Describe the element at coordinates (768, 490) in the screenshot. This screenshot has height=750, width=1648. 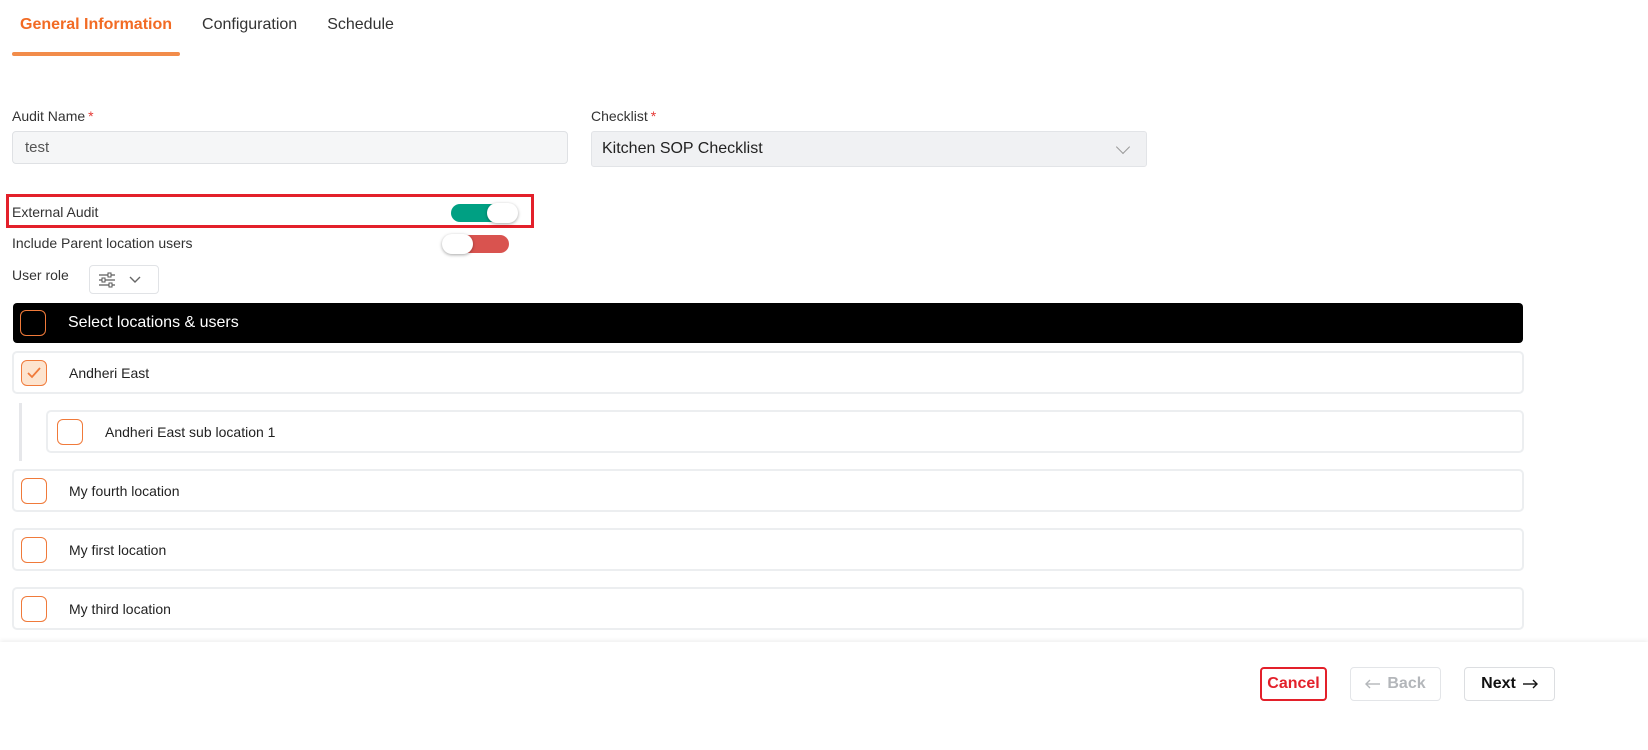
I see `location-row-my-fourth-location: My fourth location` at that location.